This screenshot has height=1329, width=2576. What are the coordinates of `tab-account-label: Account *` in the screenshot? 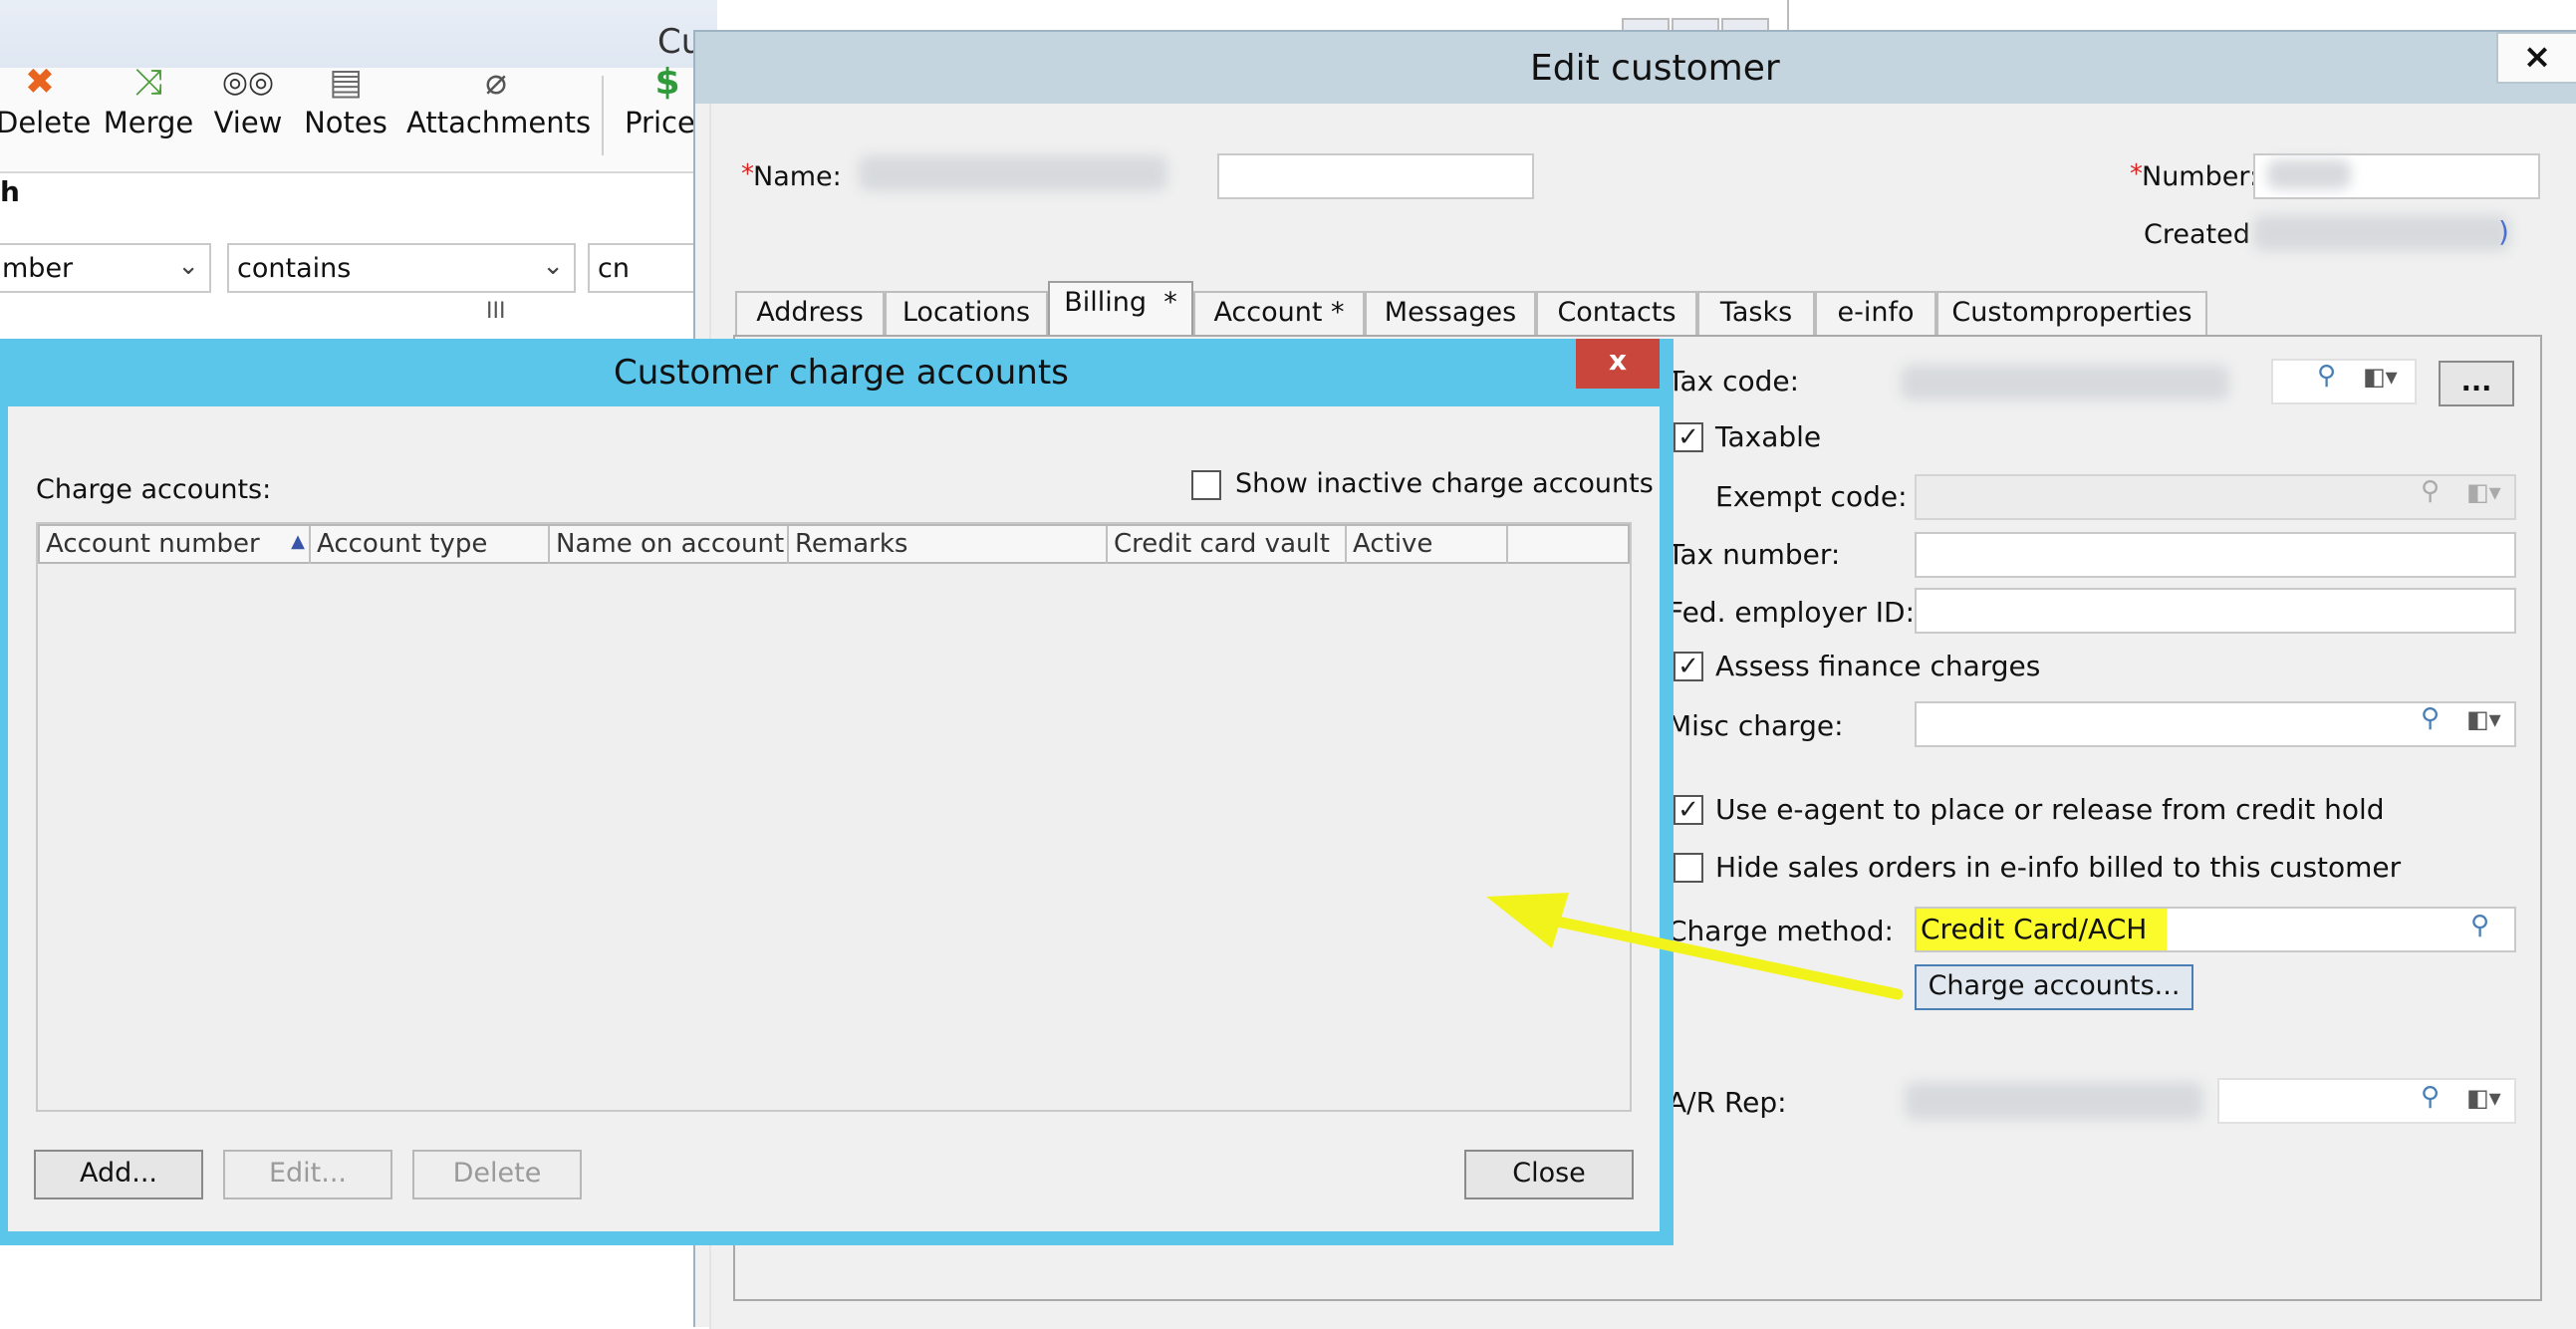 It's located at (1279, 312).